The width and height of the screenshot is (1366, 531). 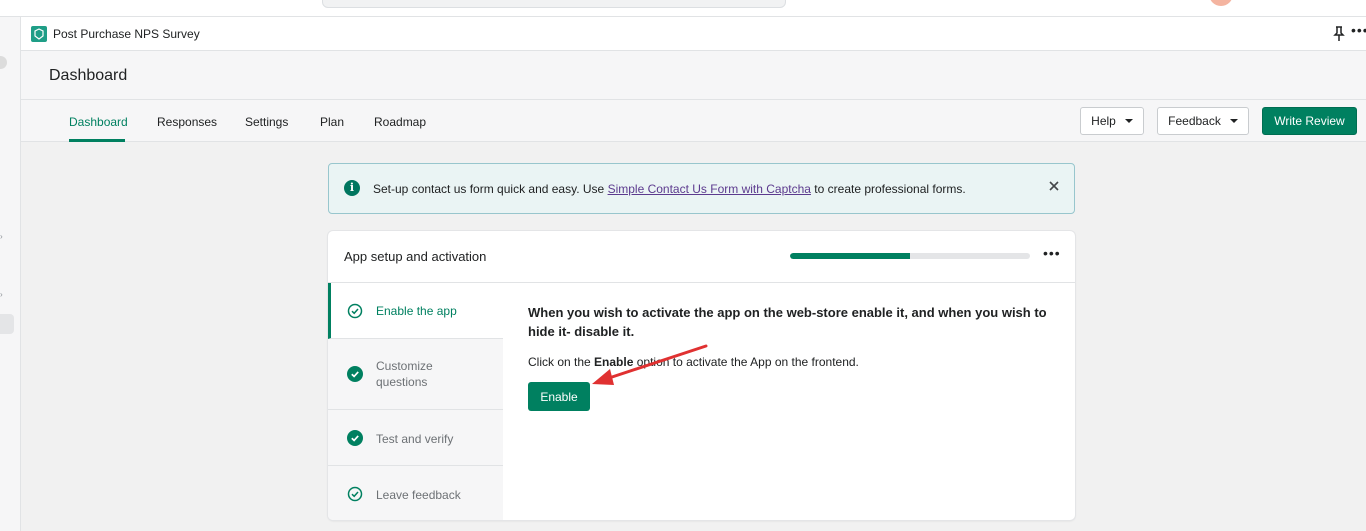 What do you see at coordinates (1339, 34) in the screenshot?
I see `pin-icon` at bounding box center [1339, 34].